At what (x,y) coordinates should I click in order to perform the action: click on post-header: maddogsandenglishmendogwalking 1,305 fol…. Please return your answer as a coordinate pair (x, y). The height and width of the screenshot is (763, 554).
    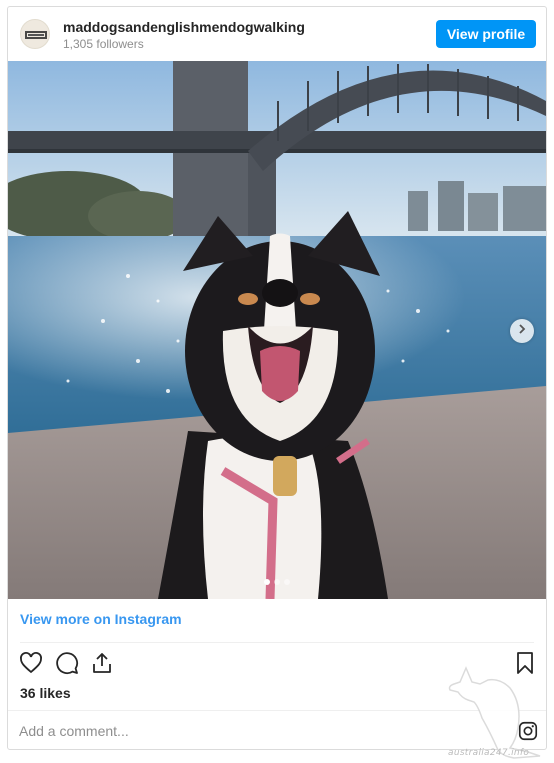
    Looking at the image, I should click on (277, 34).